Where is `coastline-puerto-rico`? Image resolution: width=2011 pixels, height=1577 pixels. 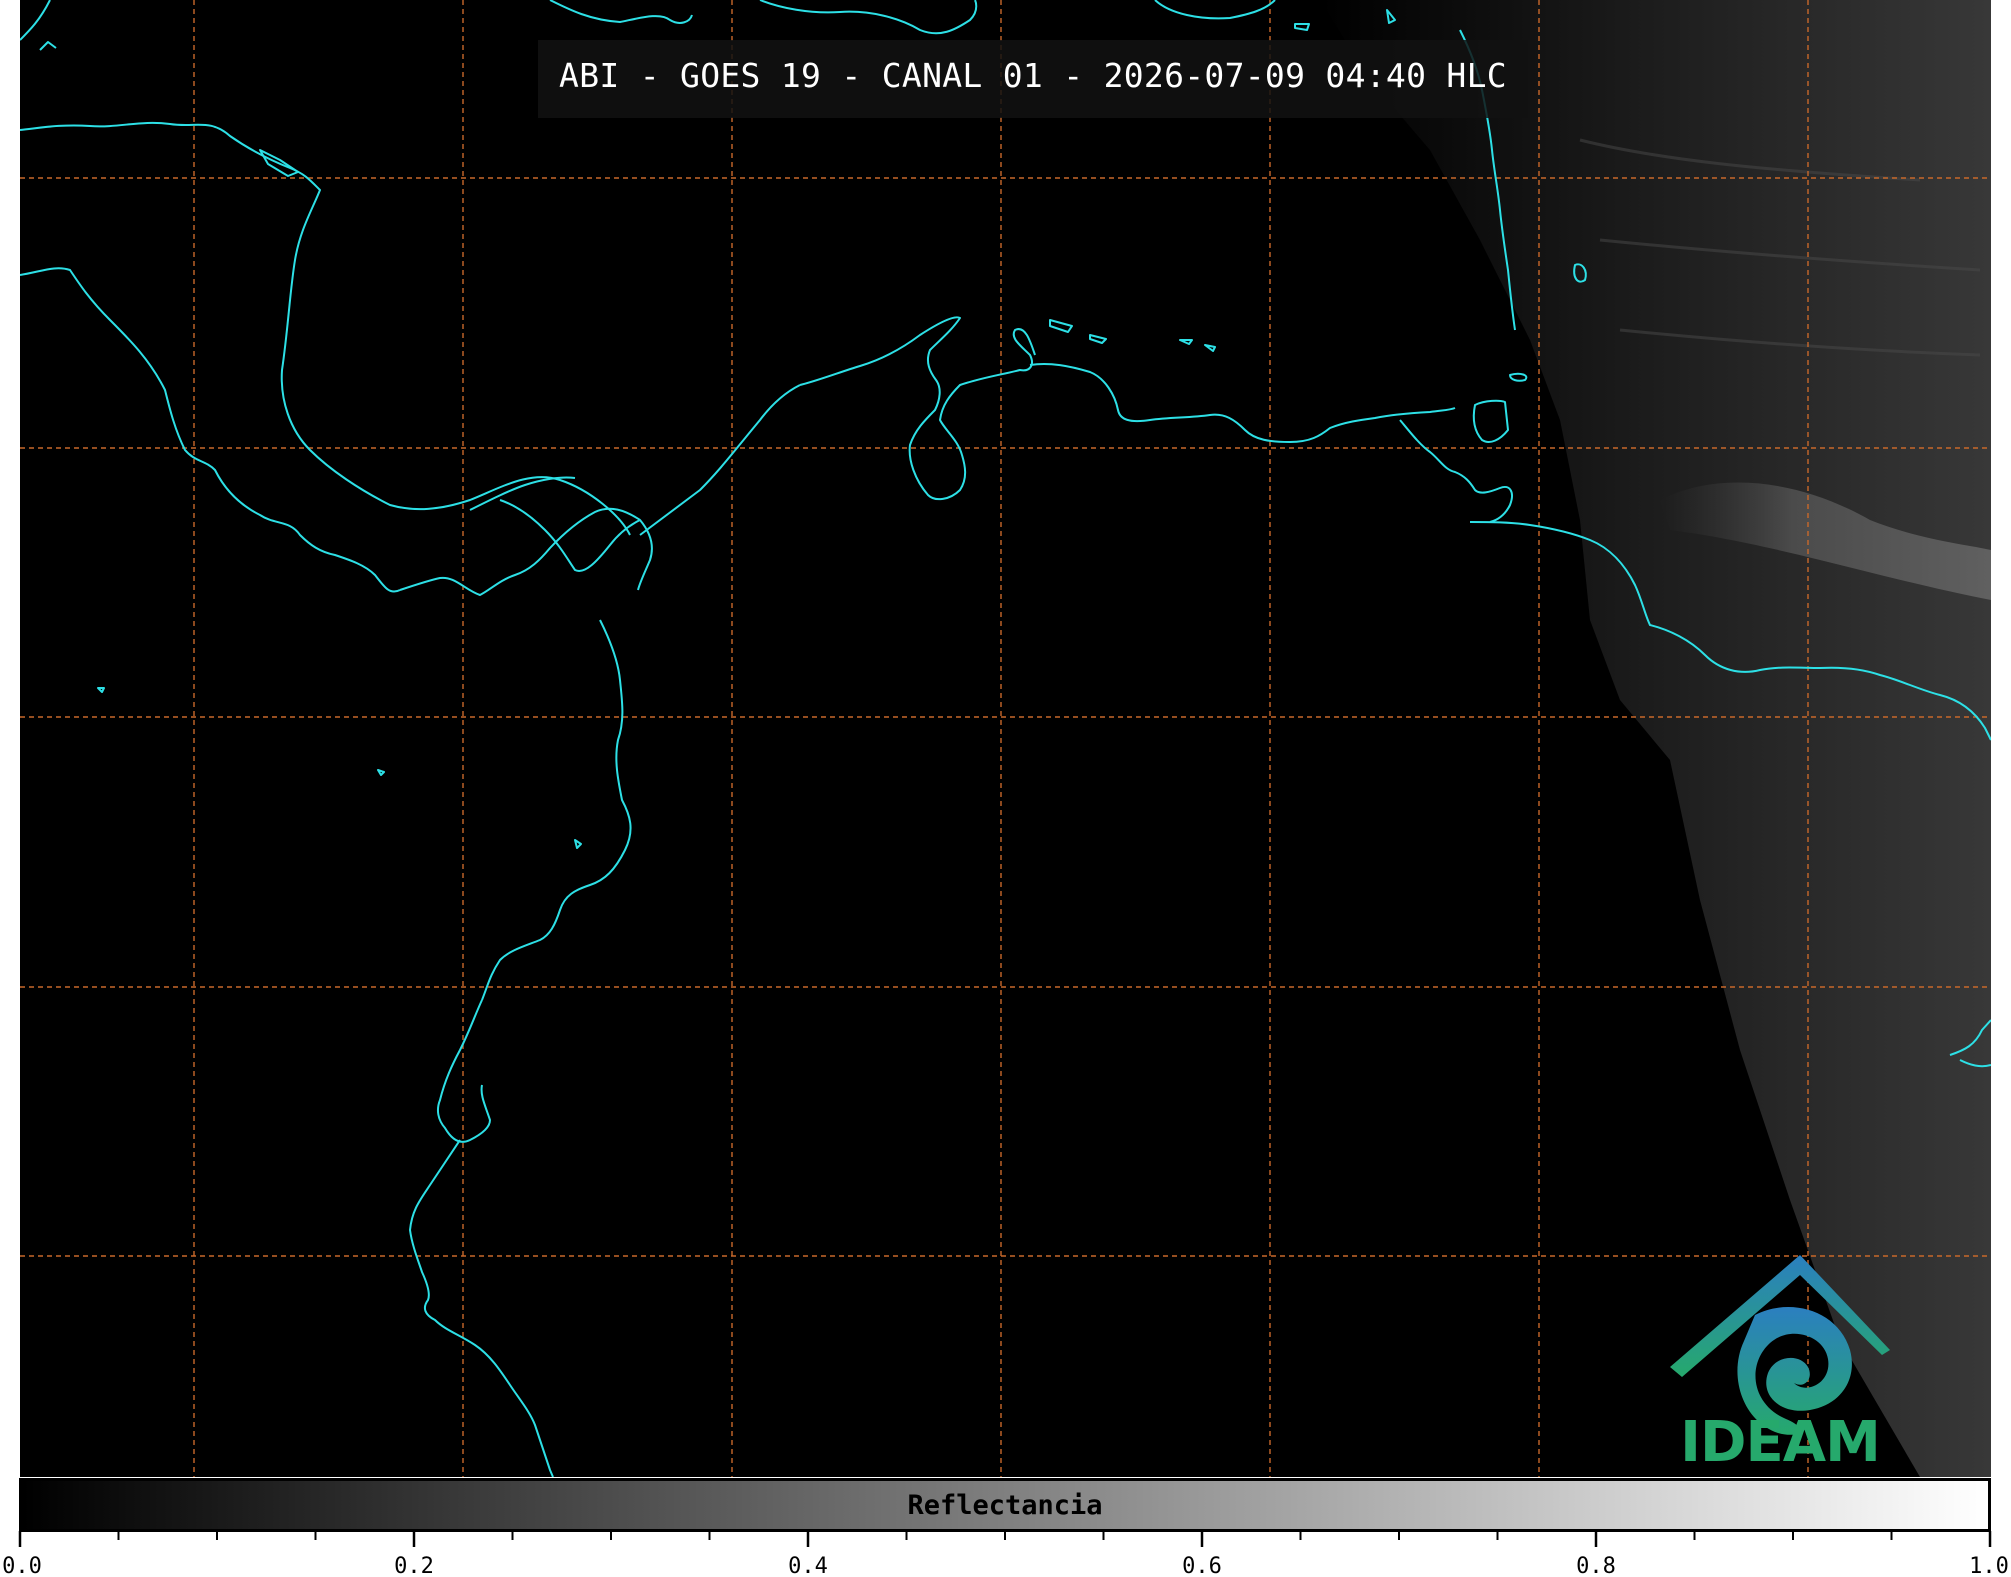 coastline-puerto-rico is located at coordinates (1215, 10).